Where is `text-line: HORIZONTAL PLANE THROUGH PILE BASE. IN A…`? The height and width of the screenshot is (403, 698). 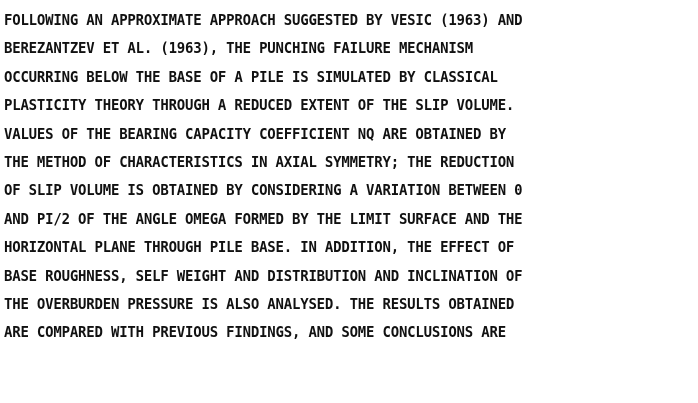
text-line: HORIZONTAL PLANE THROUGH PILE BASE. IN A… is located at coordinates (259, 247).